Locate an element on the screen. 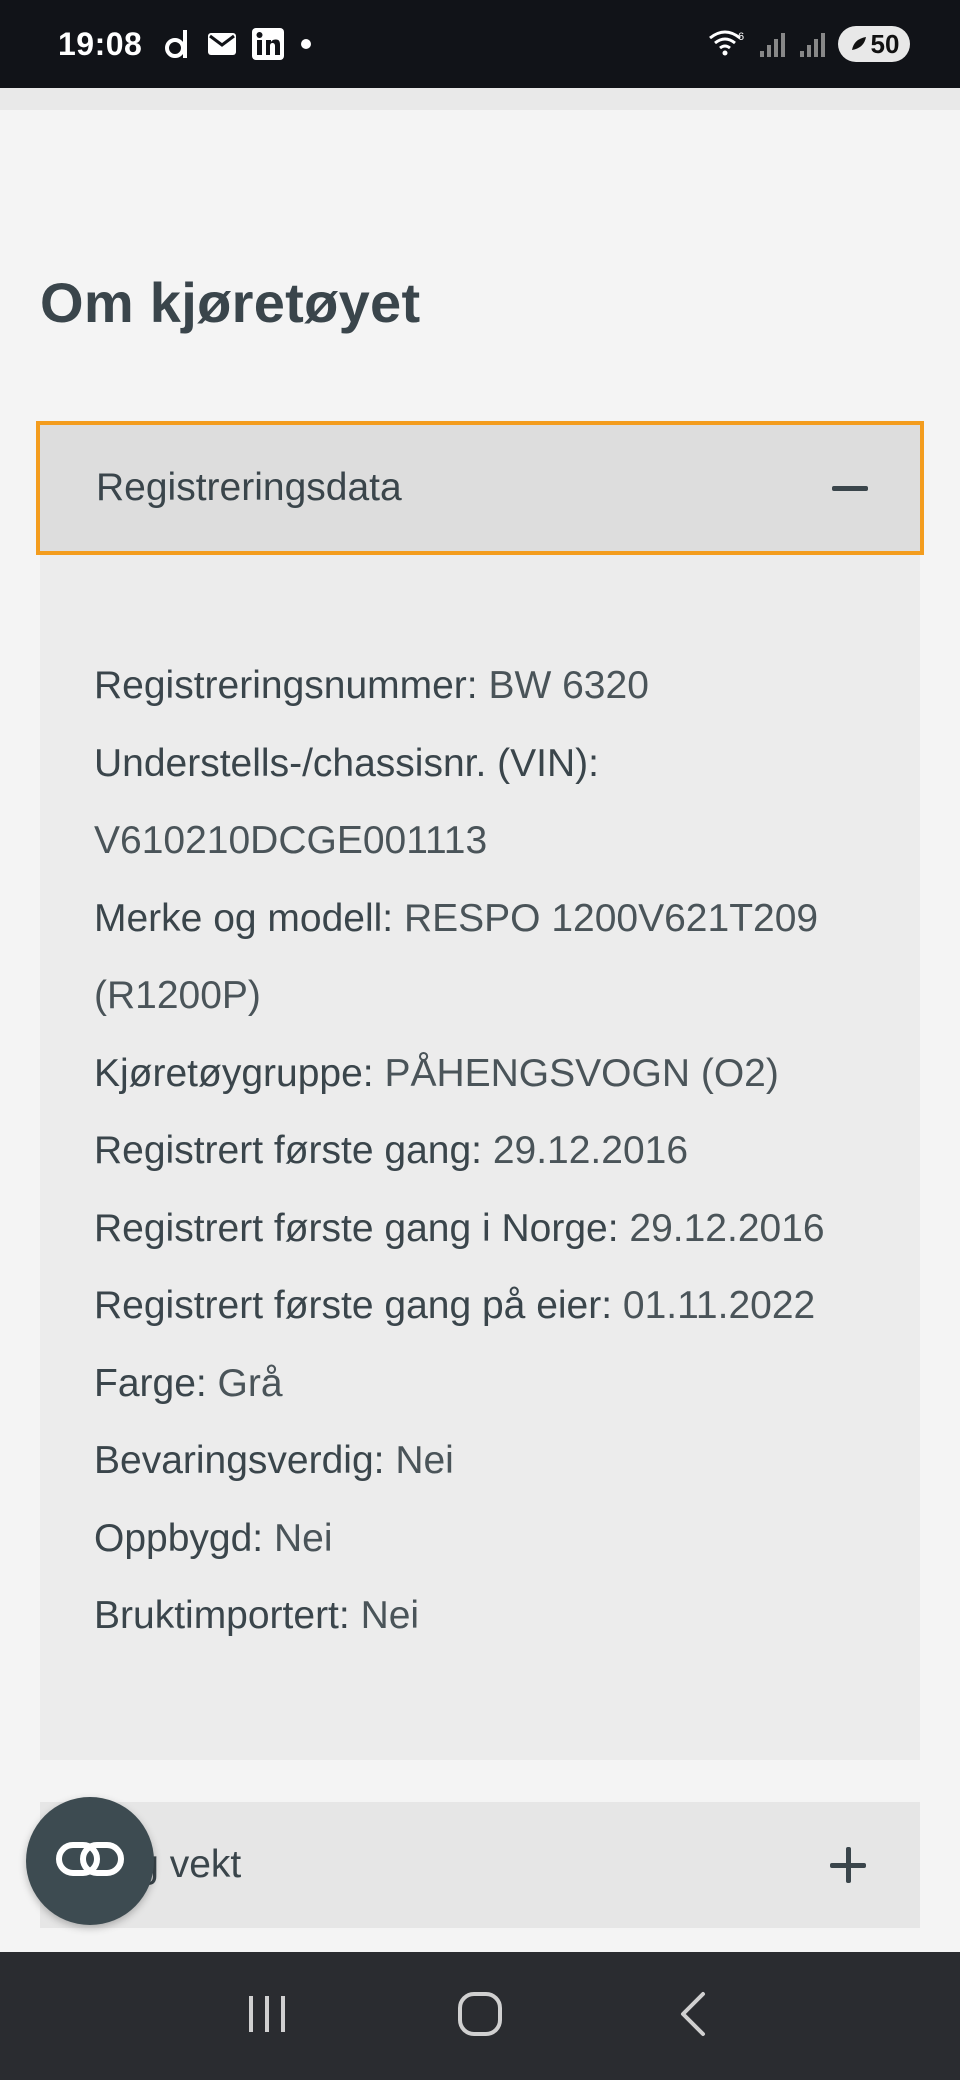  info-row: Registreringsnummer: BW 6320 is located at coordinates (507, 686).